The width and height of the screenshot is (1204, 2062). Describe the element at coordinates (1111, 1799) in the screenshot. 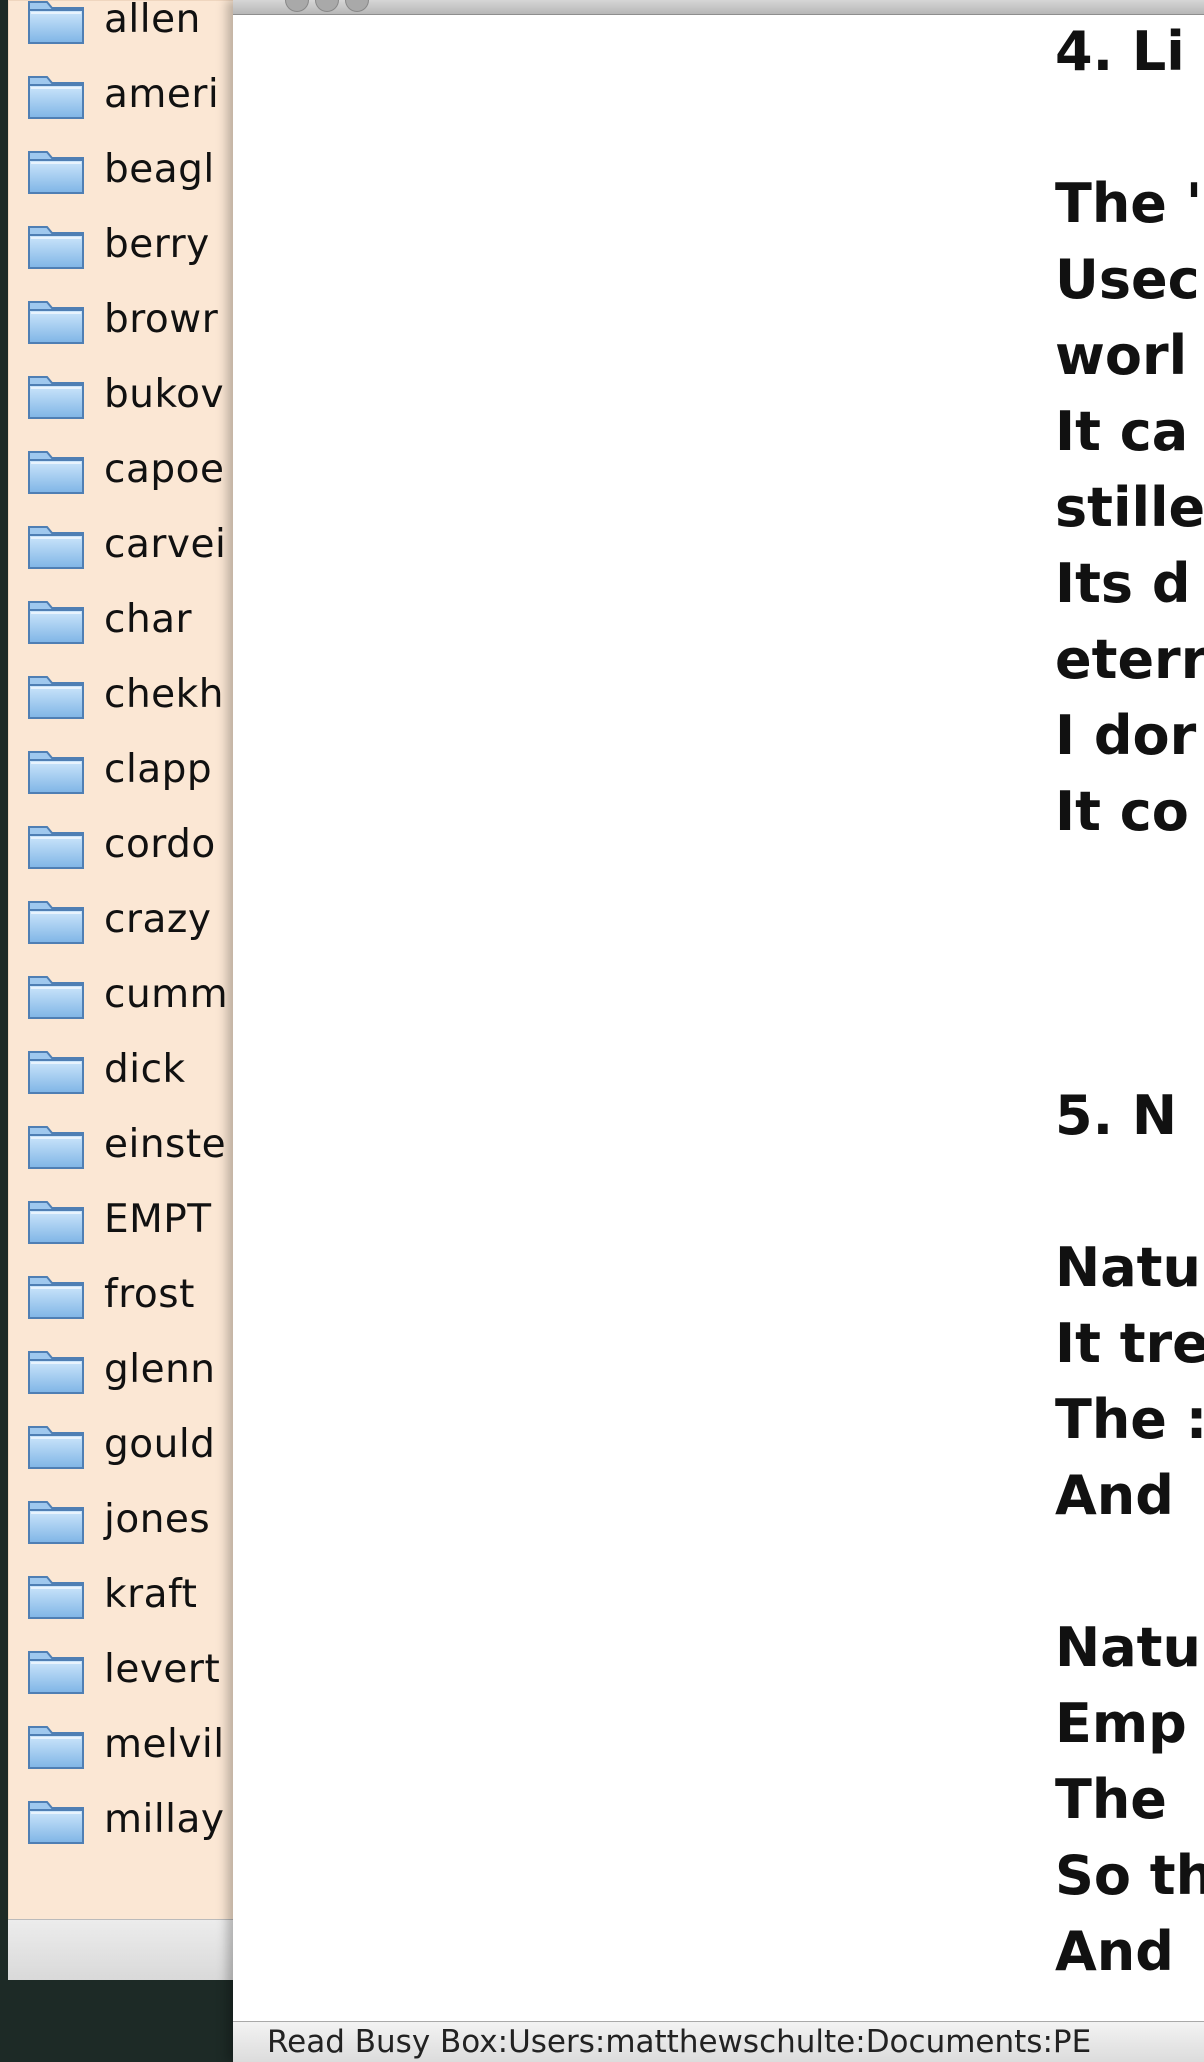

I see `document-line: The` at that location.